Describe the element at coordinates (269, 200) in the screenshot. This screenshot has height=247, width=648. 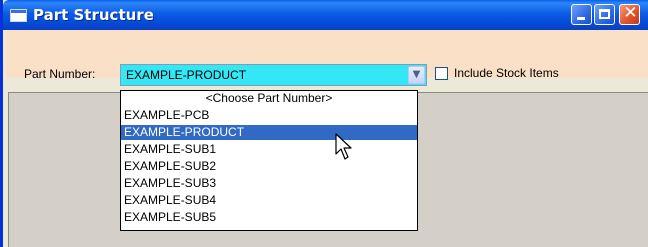
I see `dropdown-item-sub4: EXAMPLE-SUB4` at that location.